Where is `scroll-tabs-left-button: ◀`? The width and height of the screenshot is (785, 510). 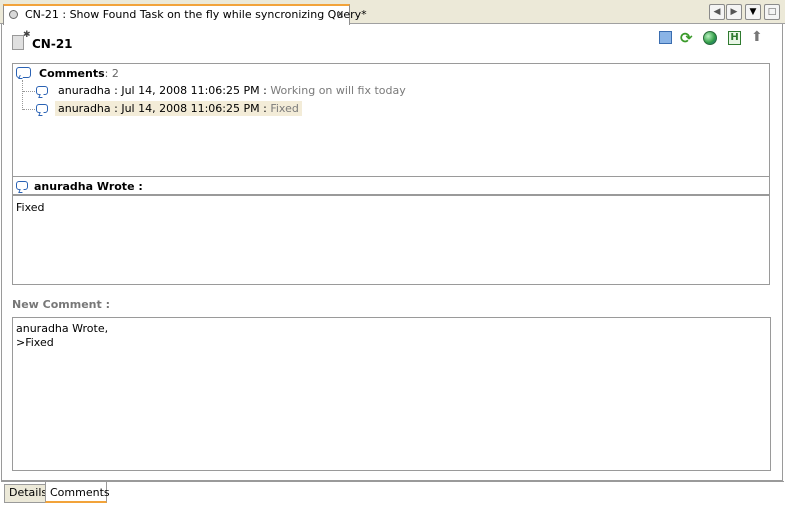
scroll-tabs-left-button: ◀ is located at coordinates (717, 12).